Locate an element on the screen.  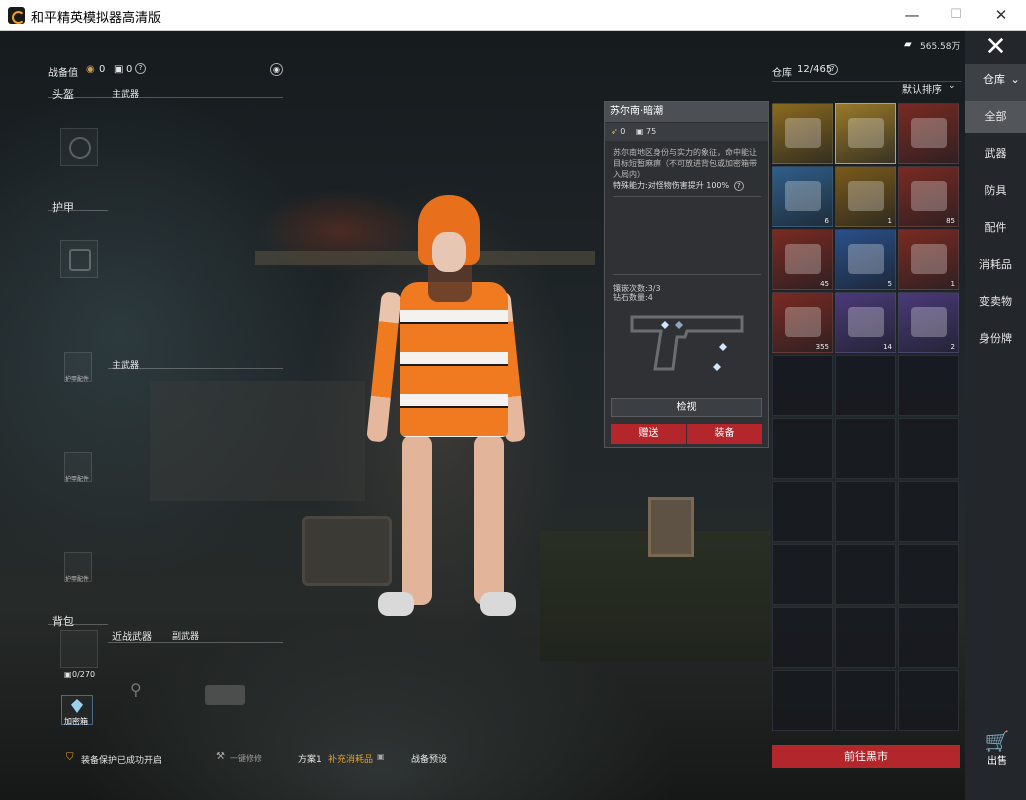
gold-pistol-icon is located at coordinates (866, 133).